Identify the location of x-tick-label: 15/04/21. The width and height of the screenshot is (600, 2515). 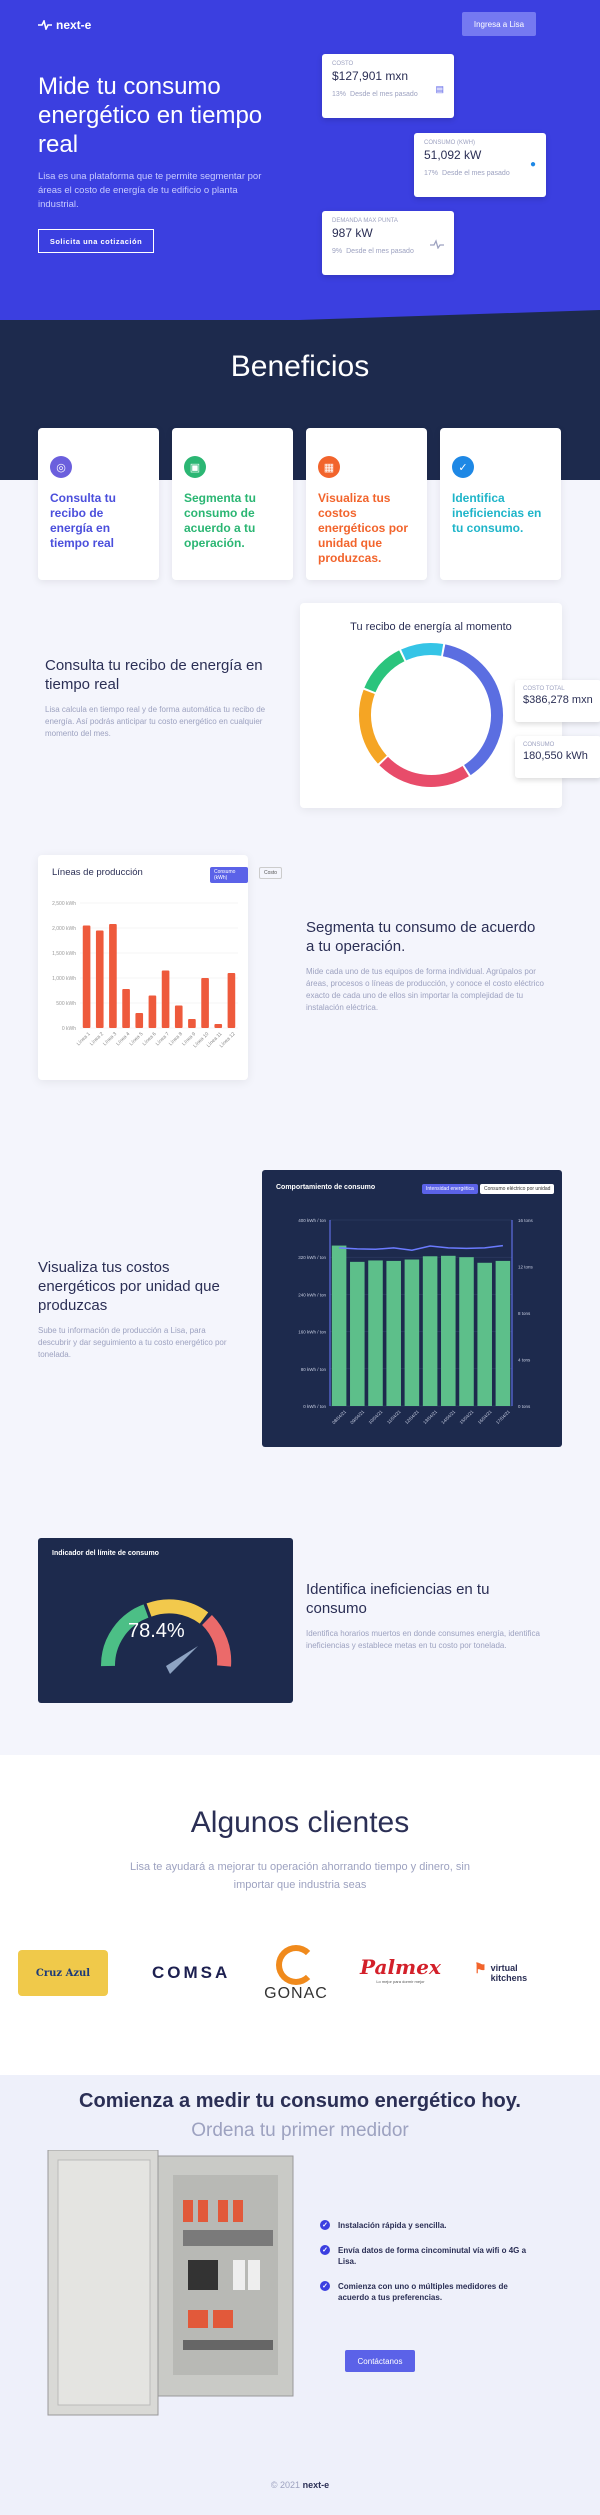
(467, 1417).